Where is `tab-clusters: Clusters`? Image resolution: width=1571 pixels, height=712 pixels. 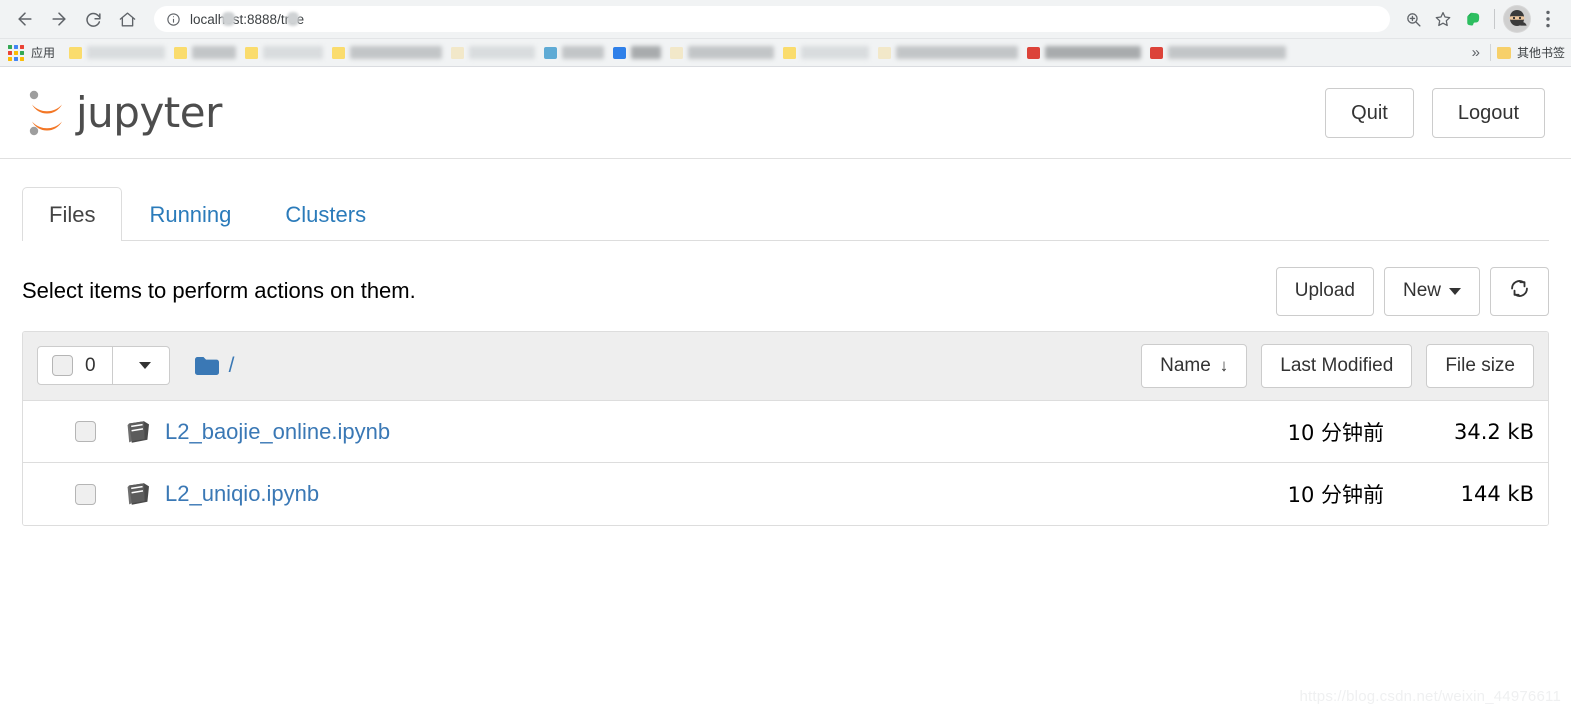 tab-clusters: Clusters is located at coordinates (325, 214).